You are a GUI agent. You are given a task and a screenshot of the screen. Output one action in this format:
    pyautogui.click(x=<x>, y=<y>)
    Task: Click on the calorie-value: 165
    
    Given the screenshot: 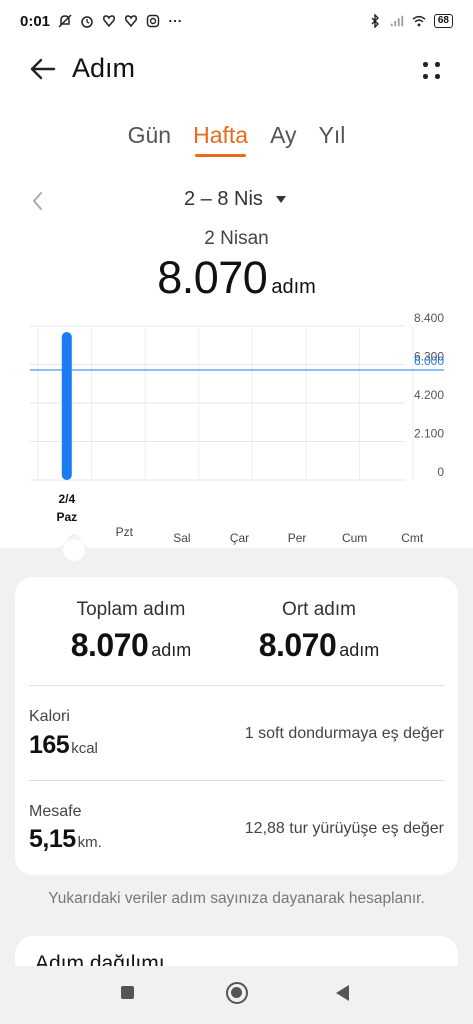 What is the action you would take?
    pyautogui.click(x=49, y=745)
    